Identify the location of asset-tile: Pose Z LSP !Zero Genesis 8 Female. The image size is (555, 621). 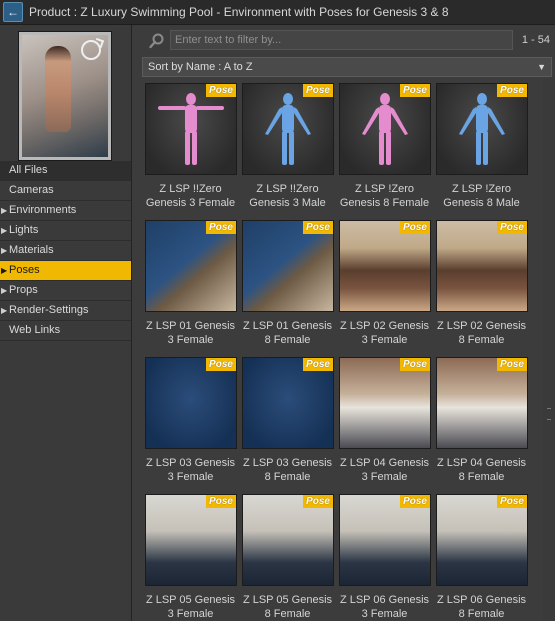
(384, 148).